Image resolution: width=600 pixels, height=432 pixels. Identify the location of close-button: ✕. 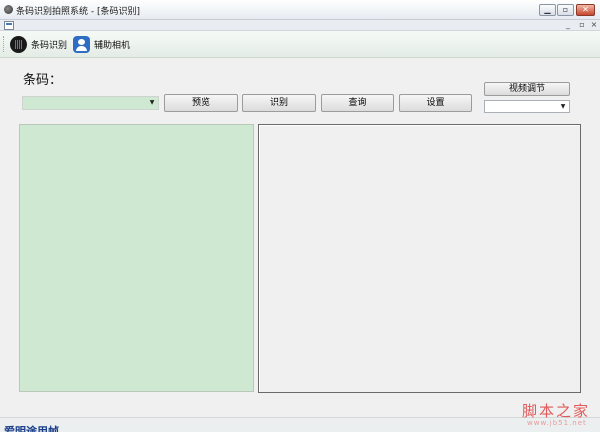
(585, 10).